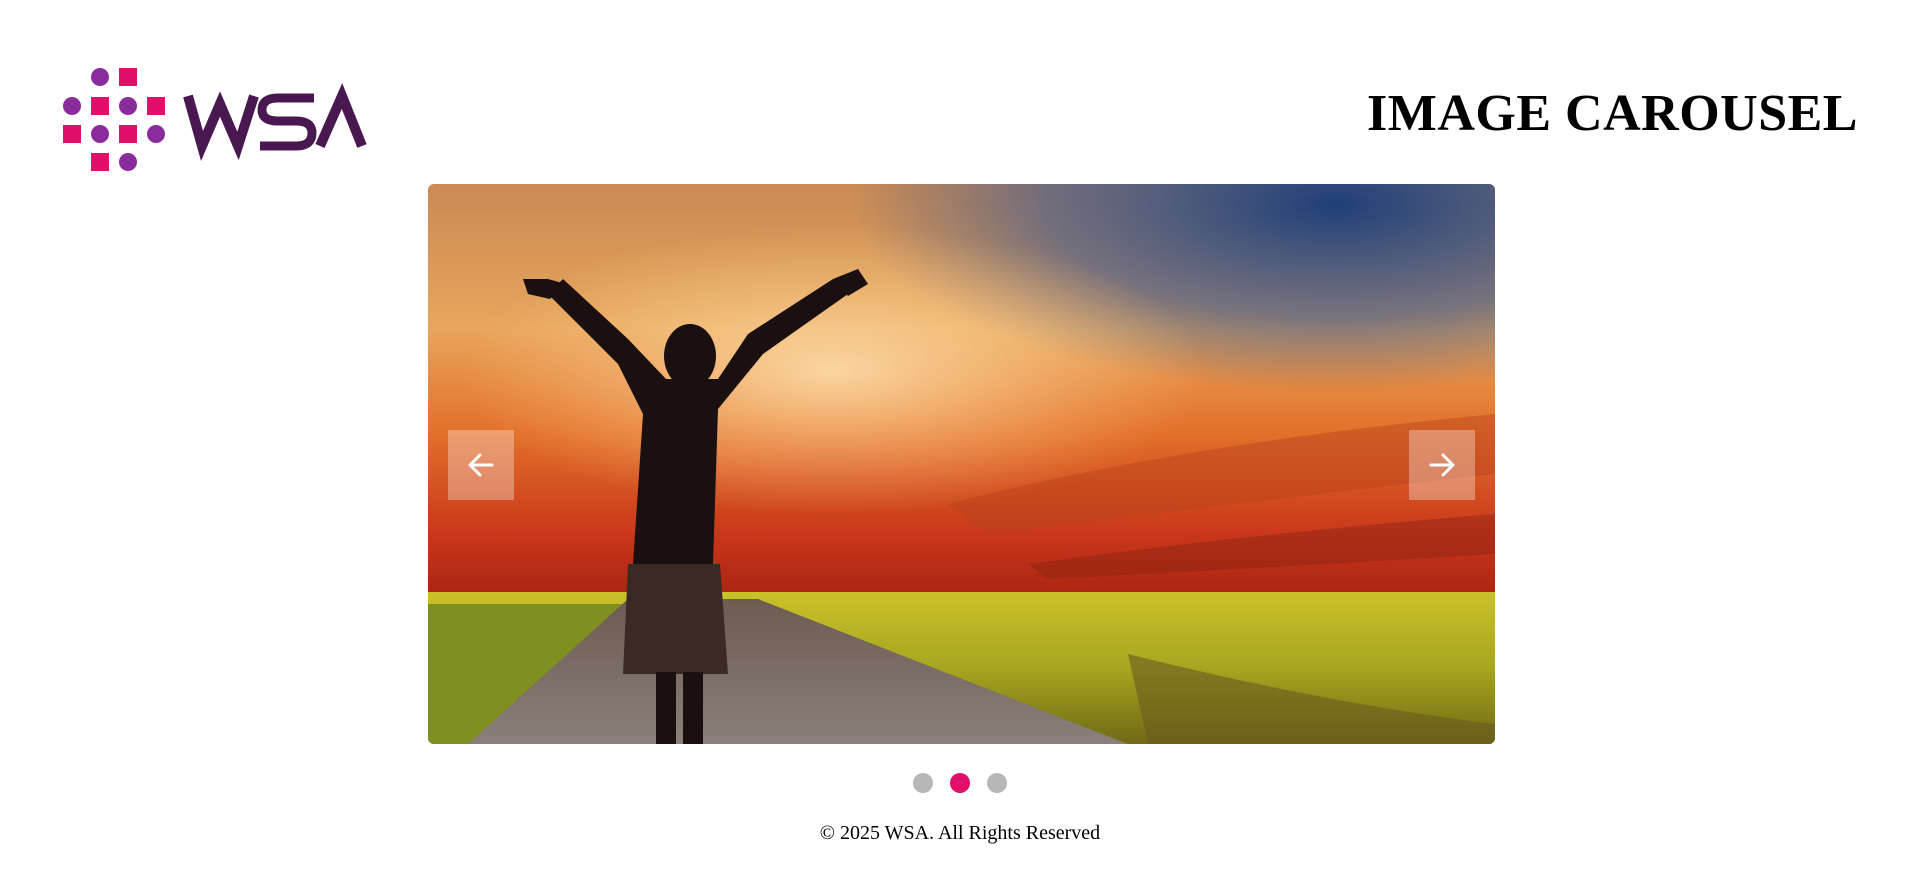 The height and width of the screenshot is (892, 1920). I want to click on carousel-indicators, so click(960, 783).